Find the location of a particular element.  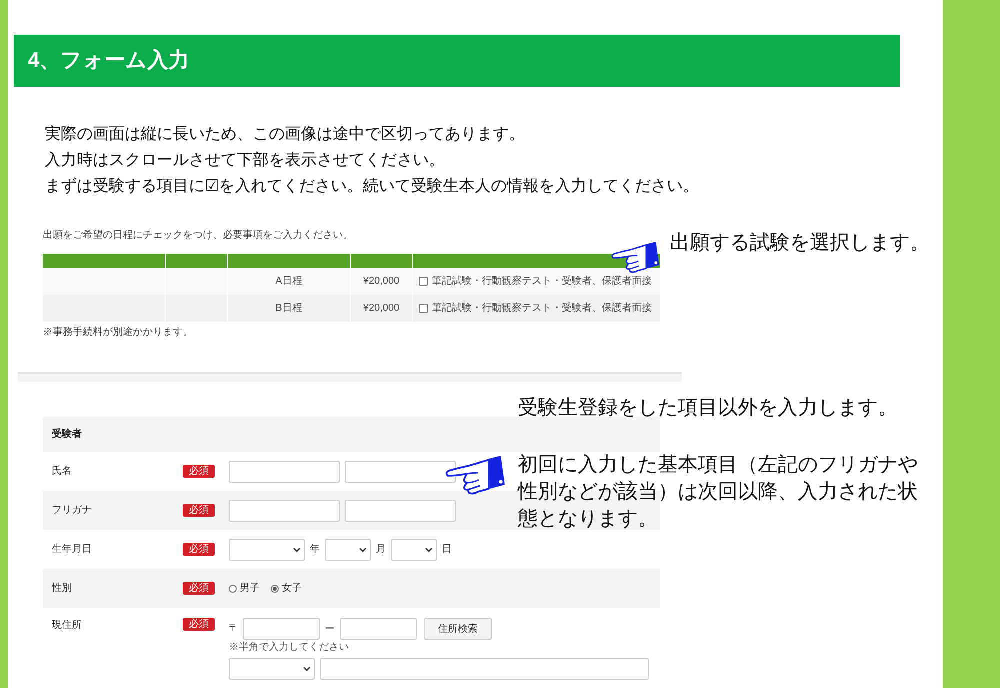

callout-text: 受験生登録をした項目以外を入力します。 is located at coordinates (708, 408).